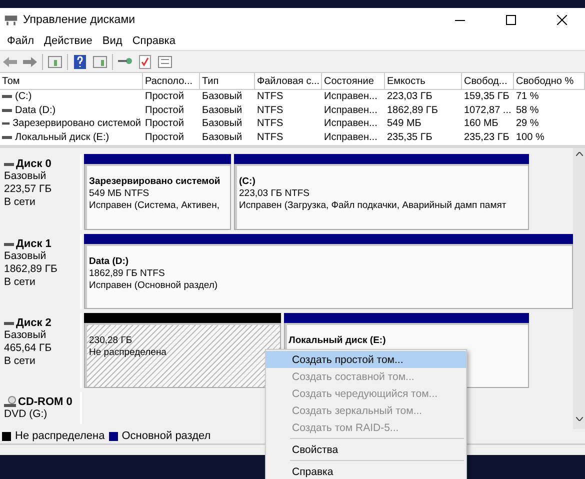 The width and height of the screenshot is (585, 479). Describe the element at coordinates (527, 97) in the screenshot. I see `table-cell: 71 %` at that location.